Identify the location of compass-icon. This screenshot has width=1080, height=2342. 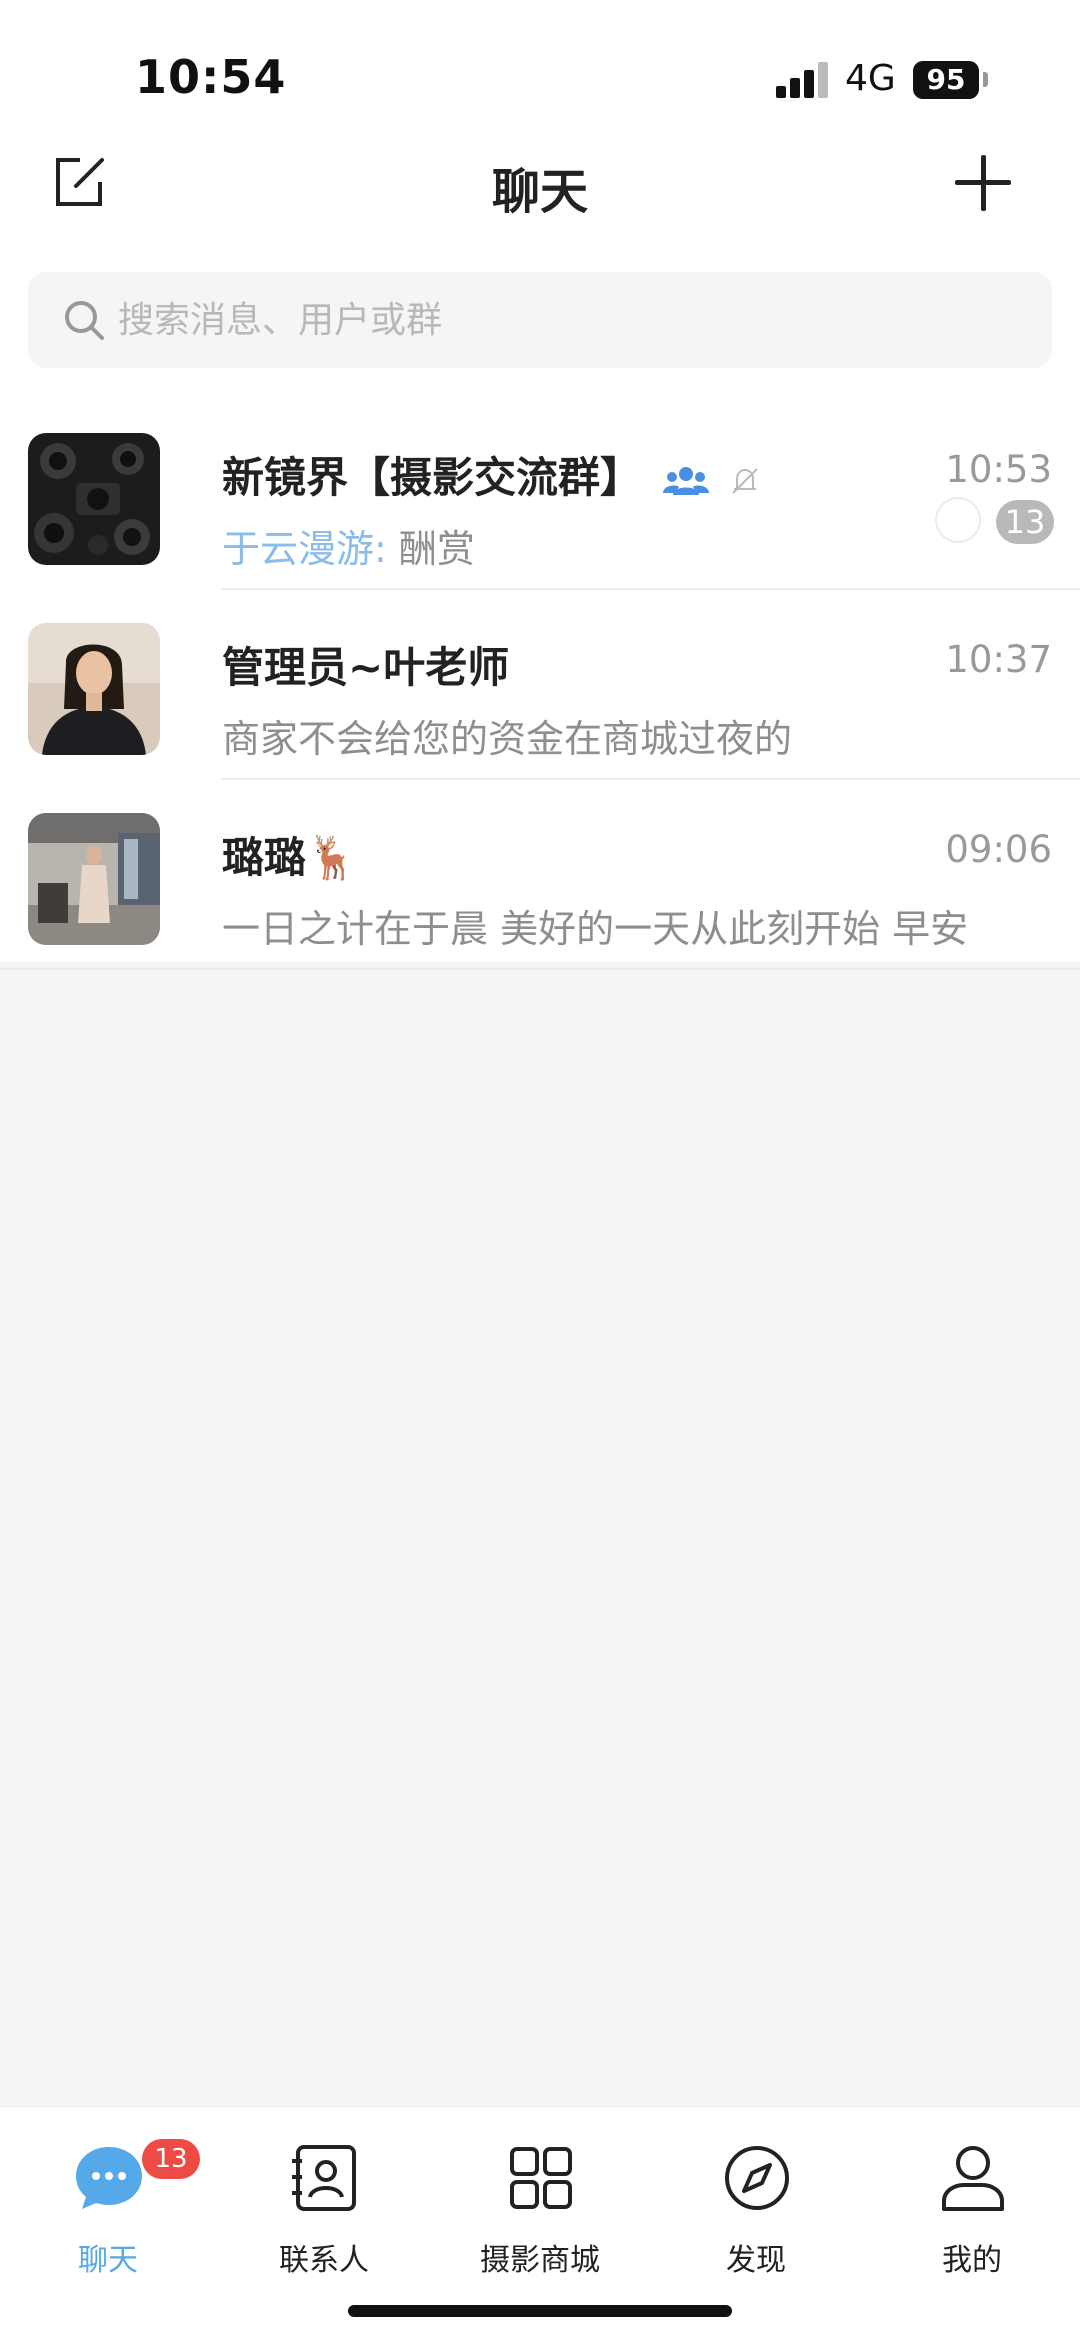
(757, 2178).